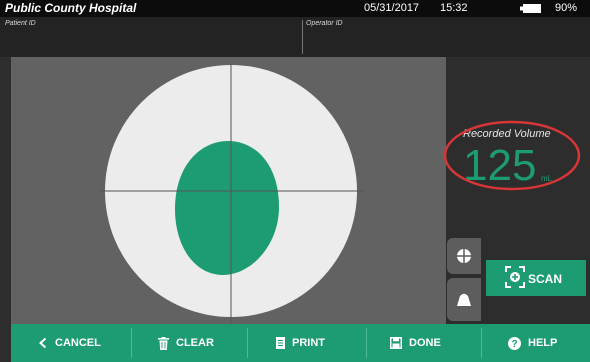 Image resolution: width=590 pixels, height=362 pixels. What do you see at coordinates (295, 37) in the screenshot?
I see `id-bar: Patient ID Operator ID` at bounding box center [295, 37].